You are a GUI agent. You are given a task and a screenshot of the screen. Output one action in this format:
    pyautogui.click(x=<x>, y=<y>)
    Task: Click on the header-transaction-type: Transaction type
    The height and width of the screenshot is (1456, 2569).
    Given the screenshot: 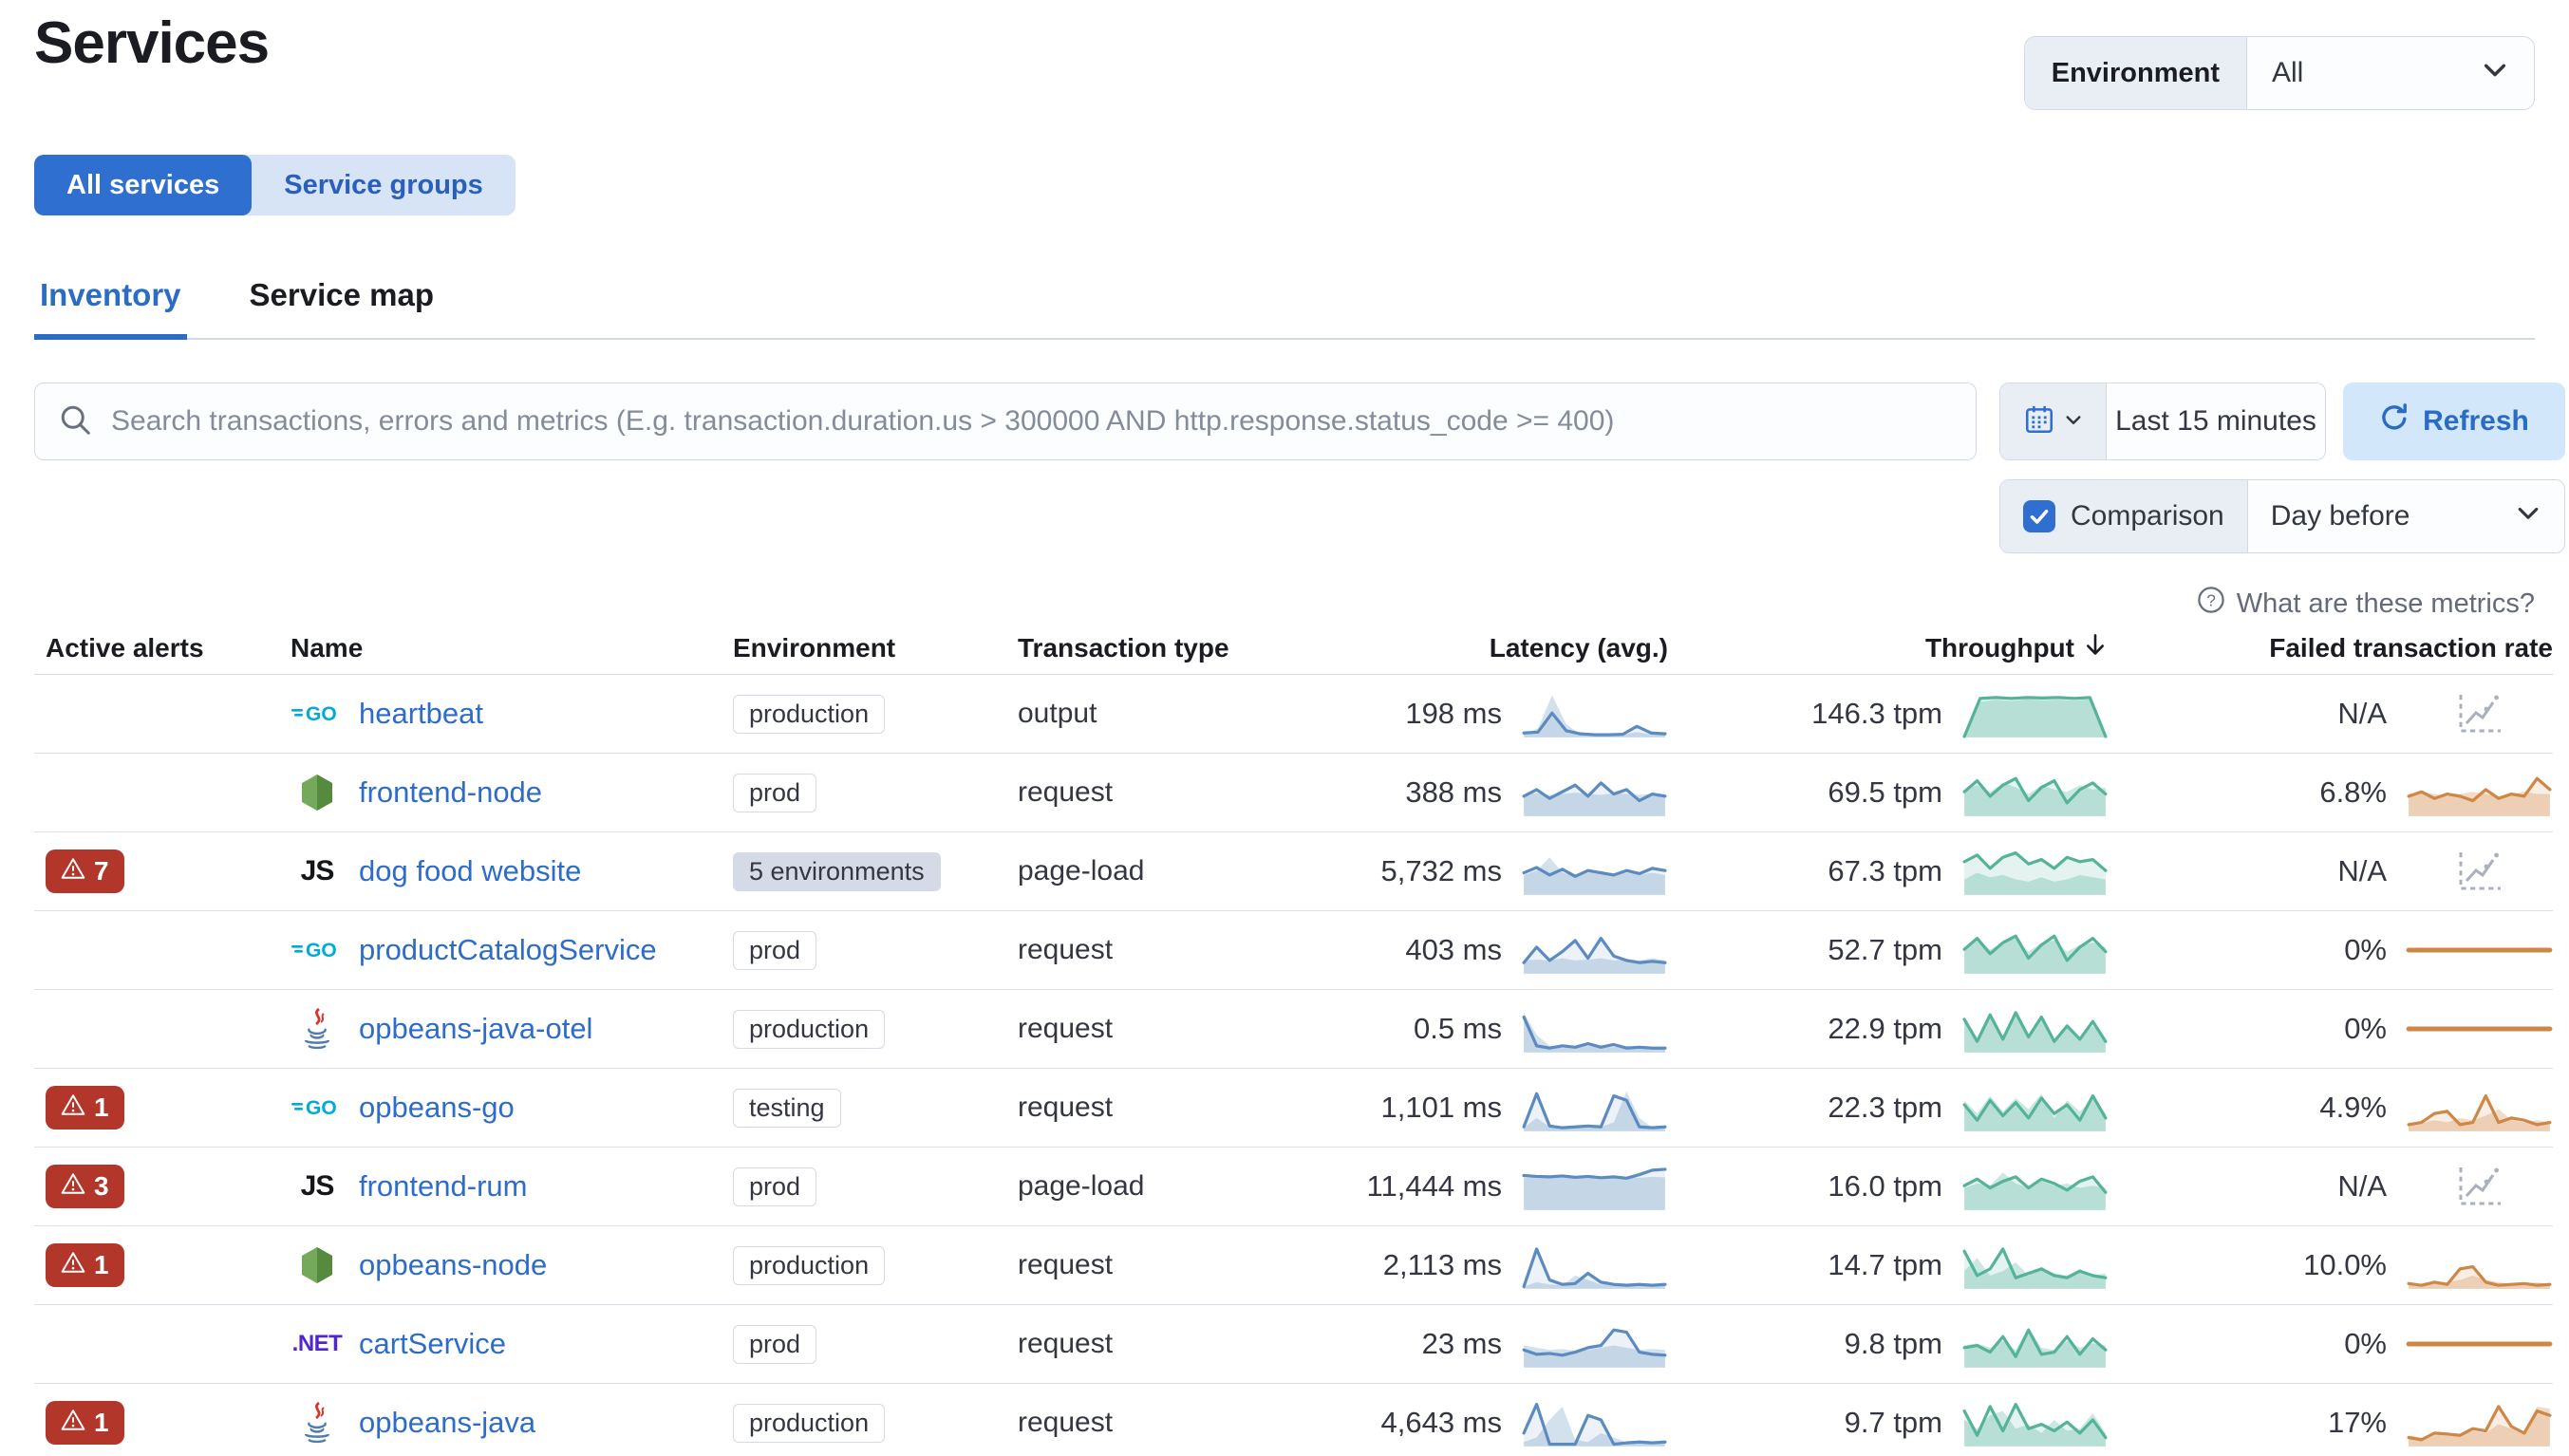 What is the action you would take?
    pyautogui.click(x=1167, y=648)
    